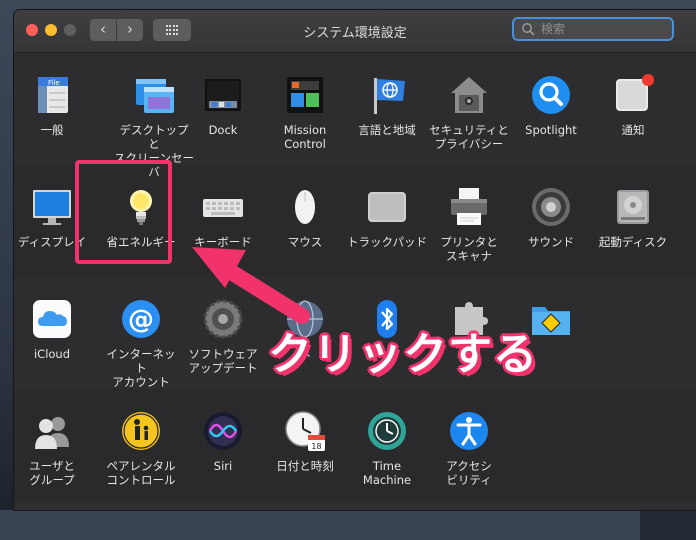 The height and width of the screenshot is (540, 696). What do you see at coordinates (551, 130) in the screenshot?
I see `pref-label: Spotlight` at bounding box center [551, 130].